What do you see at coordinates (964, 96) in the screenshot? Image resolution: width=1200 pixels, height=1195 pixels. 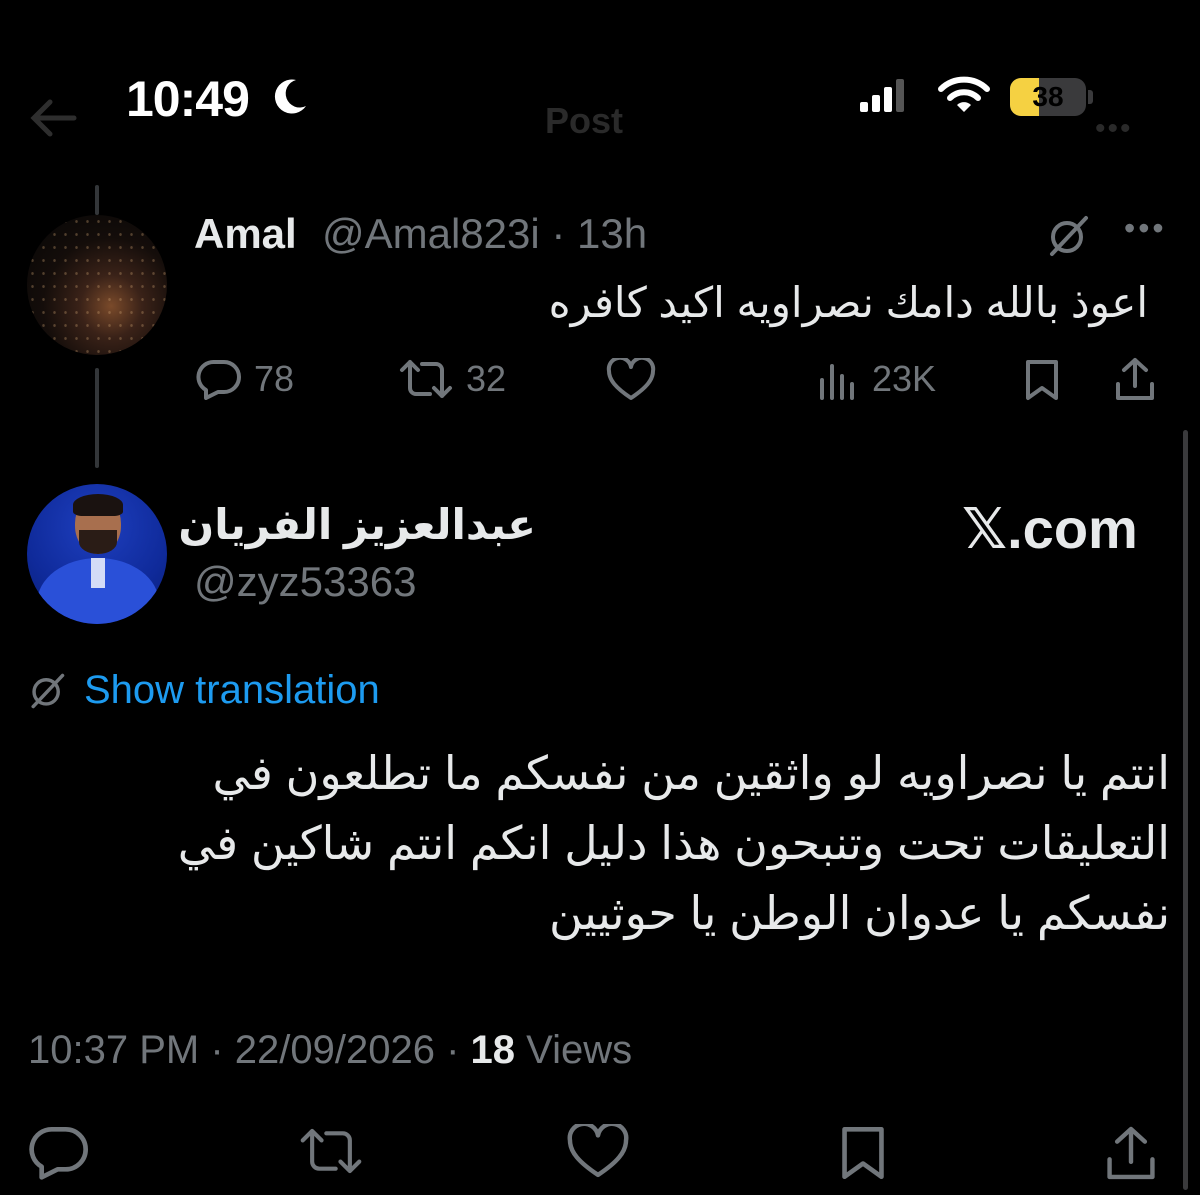 I see `wifi-icon` at bounding box center [964, 96].